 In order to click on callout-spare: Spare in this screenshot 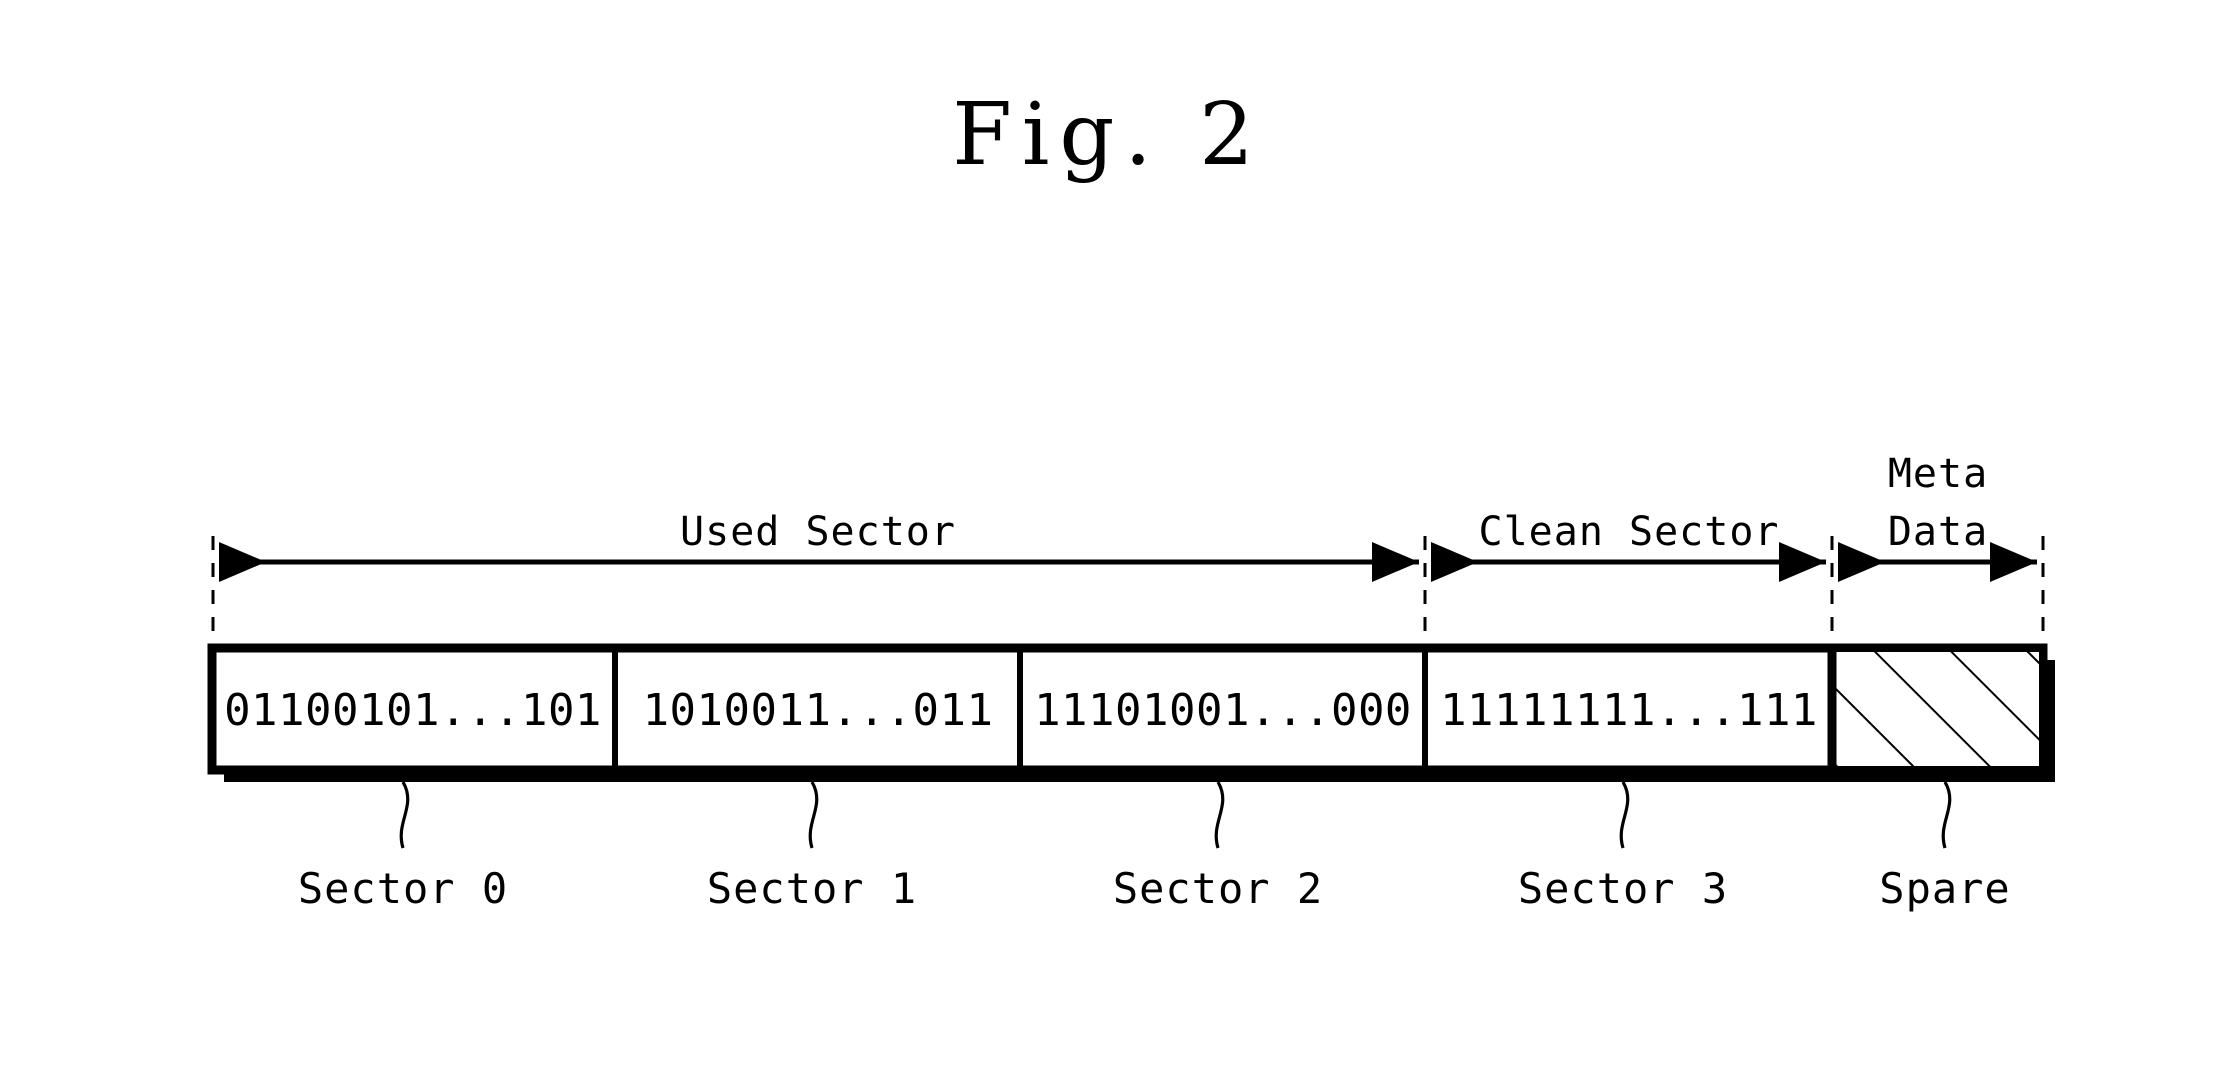, I will do `click(1944, 888)`.